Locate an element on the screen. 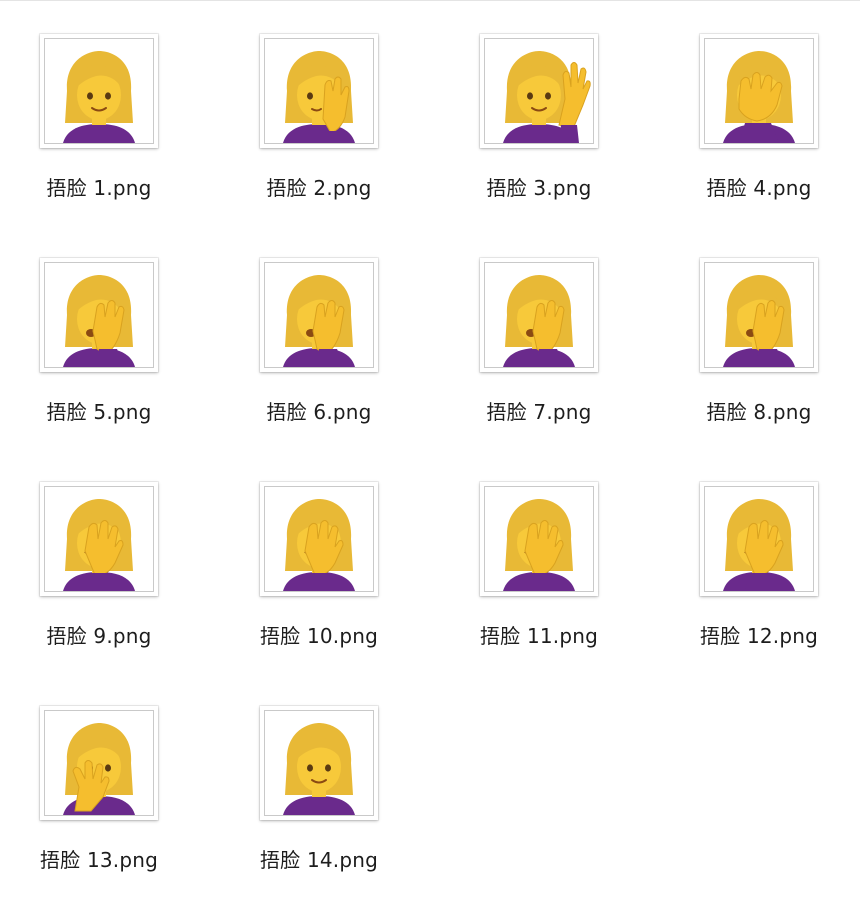  file-item: 捂脸 6.png is located at coordinates (330, 336).